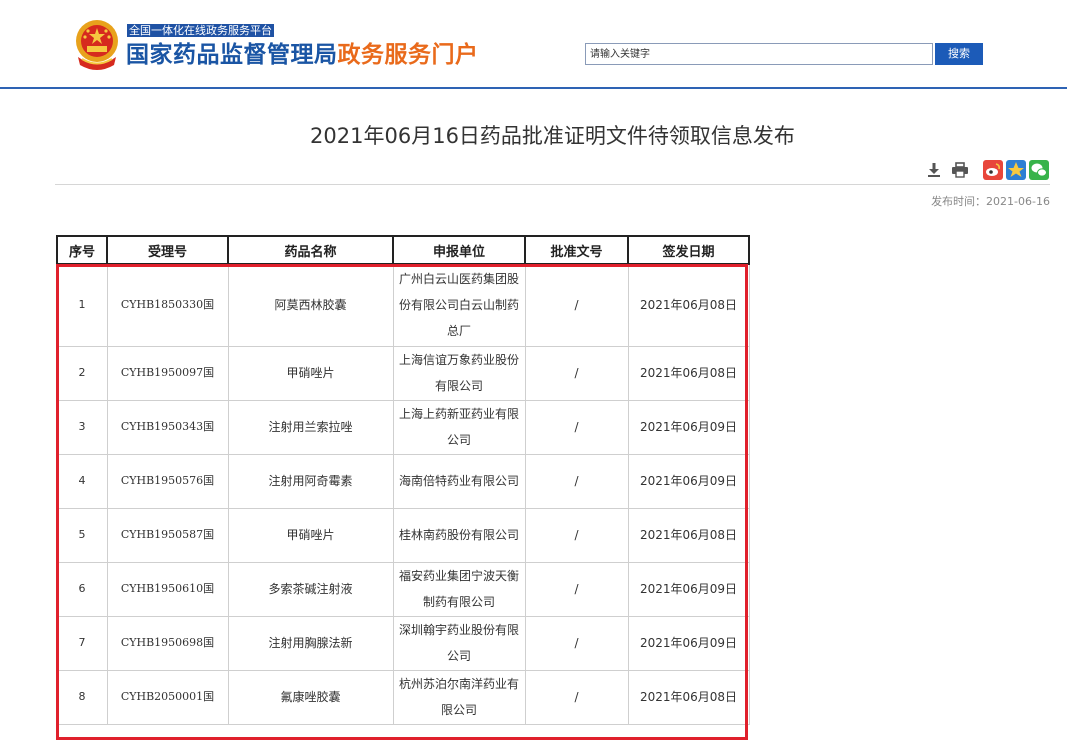 The height and width of the screenshot is (740, 1067). What do you see at coordinates (82, 427) in the screenshot?
I see `cell-serial: 3` at bounding box center [82, 427].